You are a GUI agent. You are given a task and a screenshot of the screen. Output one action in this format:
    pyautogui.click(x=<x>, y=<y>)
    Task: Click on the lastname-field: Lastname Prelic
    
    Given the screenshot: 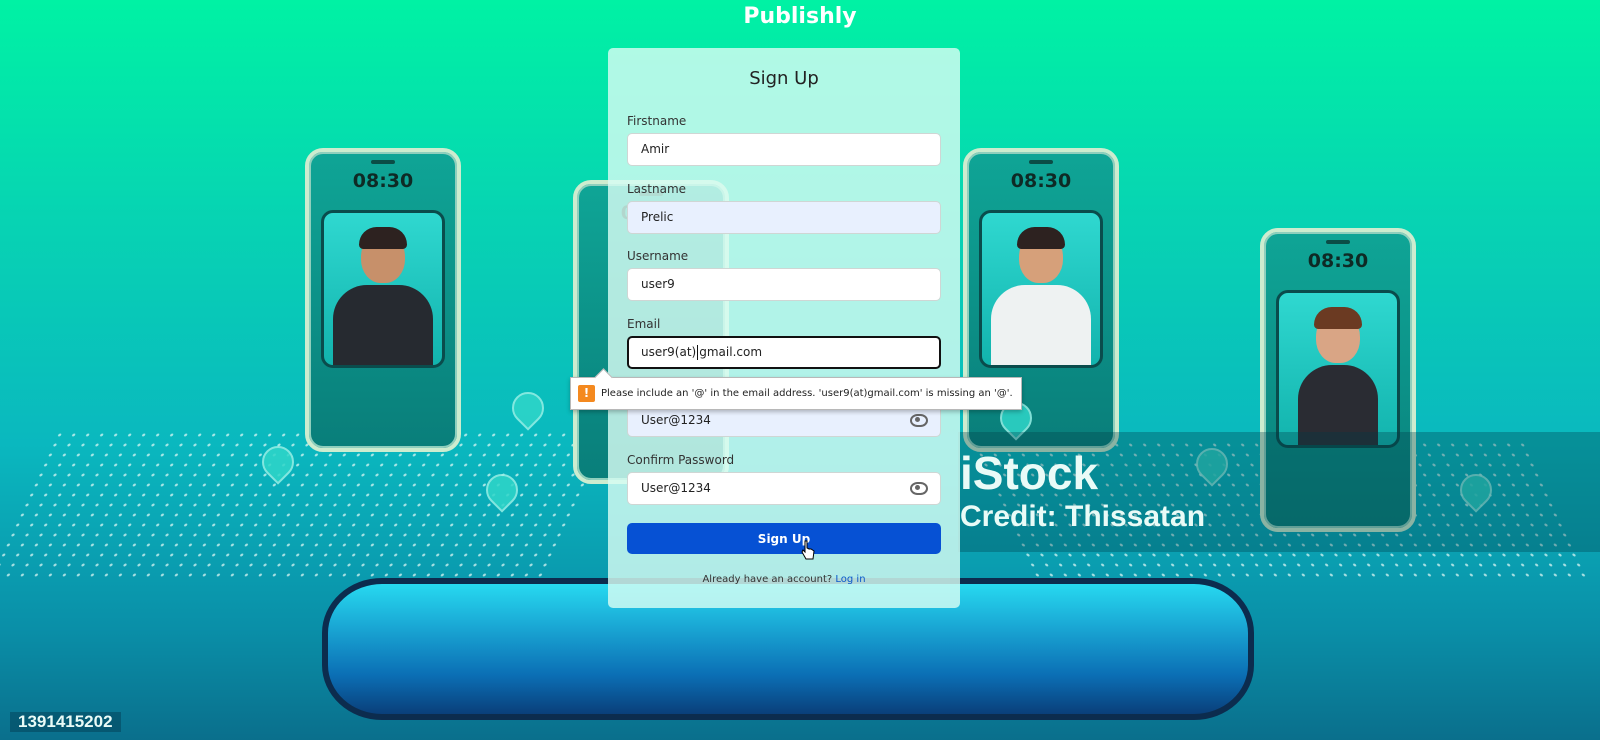 What is the action you would take?
    pyautogui.click(x=784, y=208)
    